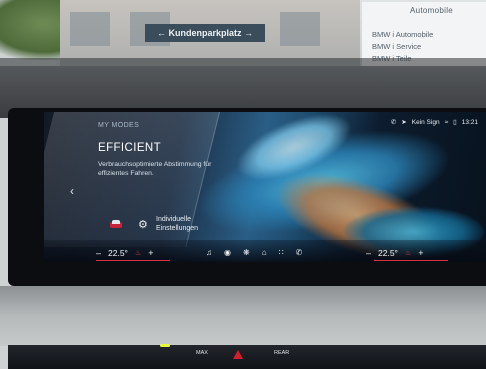 The width and height of the screenshot is (486, 369). Describe the element at coordinates (455, 122) in the screenshot. I see `battery-icon: ▯` at that location.